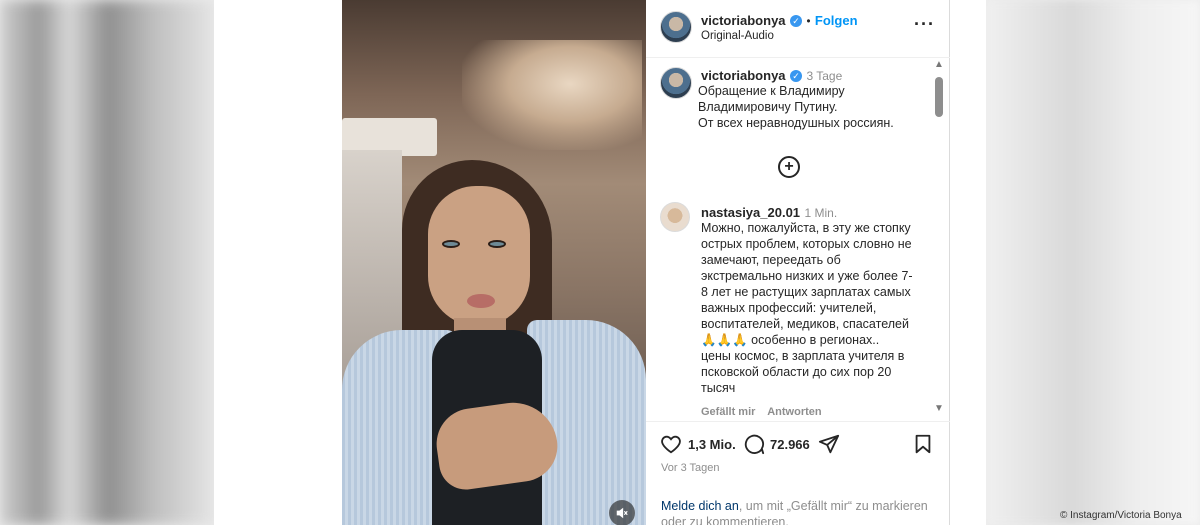 Image resolution: width=1200 pixels, height=525 pixels. I want to click on comment-line: 8 лет не растущих зарплатах самых, so click(806, 292).